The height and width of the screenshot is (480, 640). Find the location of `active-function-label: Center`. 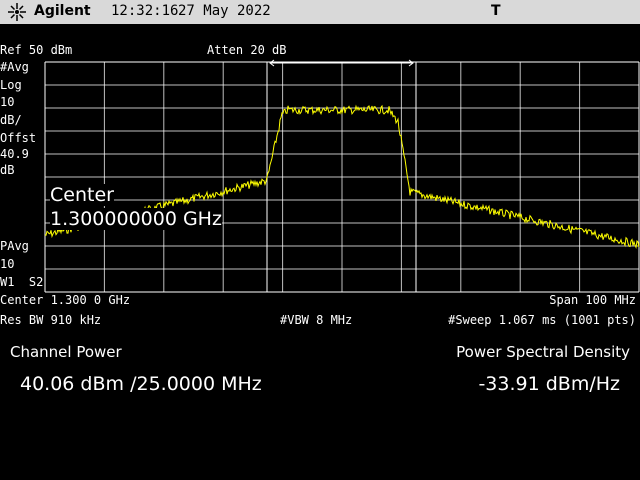

active-function-label: Center is located at coordinates (82, 195).